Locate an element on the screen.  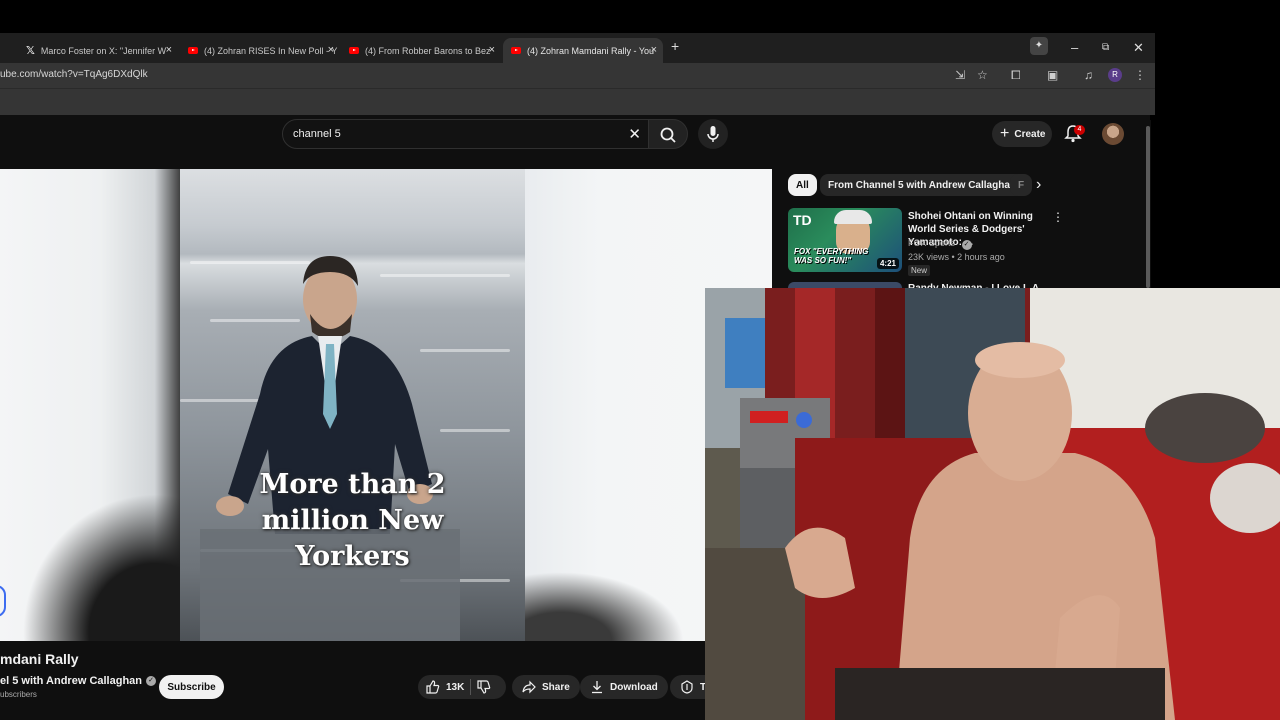
minimize-icon: – is located at coordinates (1074, 47).